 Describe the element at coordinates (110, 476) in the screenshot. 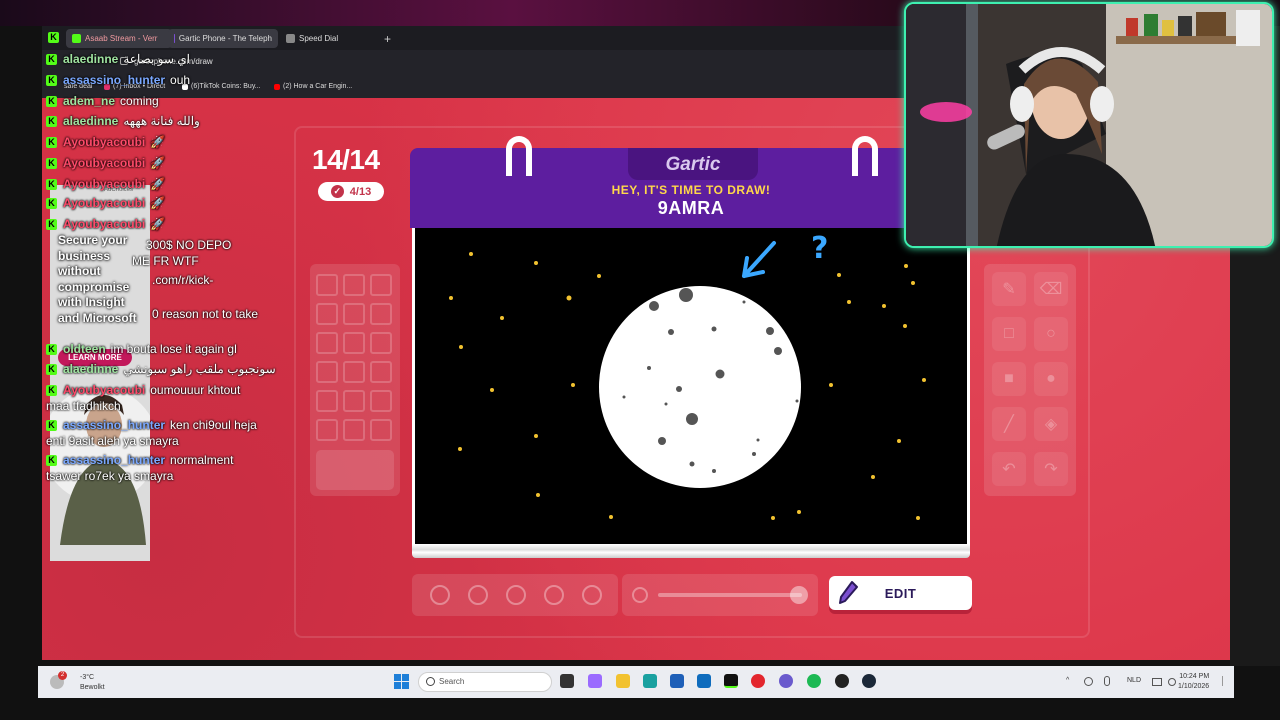

I see `chat-message: tsawer ro7ek ya smayra` at that location.